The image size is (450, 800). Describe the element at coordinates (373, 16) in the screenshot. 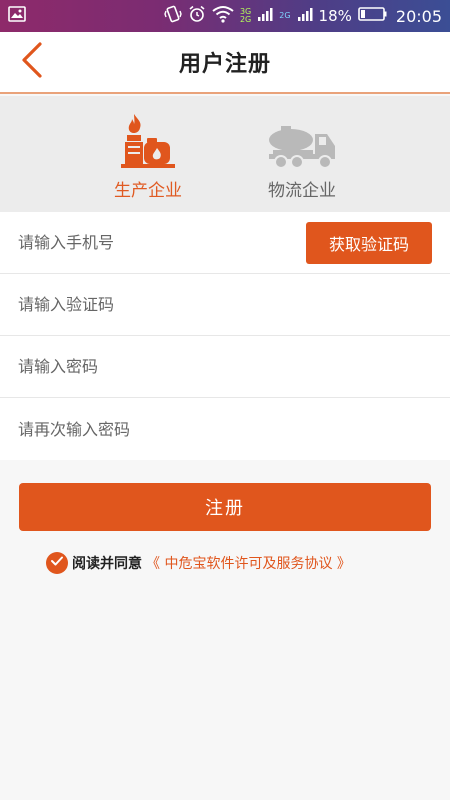

I see `battery-icon` at that location.